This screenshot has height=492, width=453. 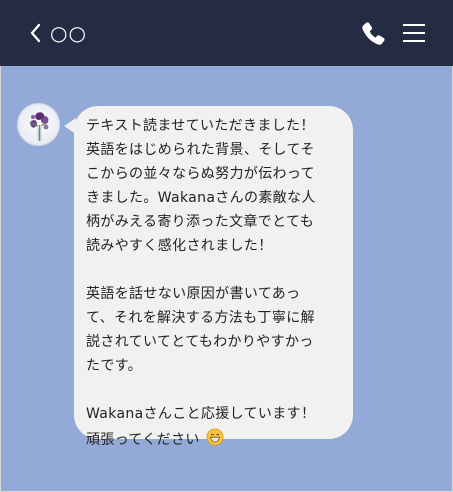 What do you see at coordinates (68, 33) in the screenshot?
I see `chat-title: ○○` at bounding box center [68, 33].